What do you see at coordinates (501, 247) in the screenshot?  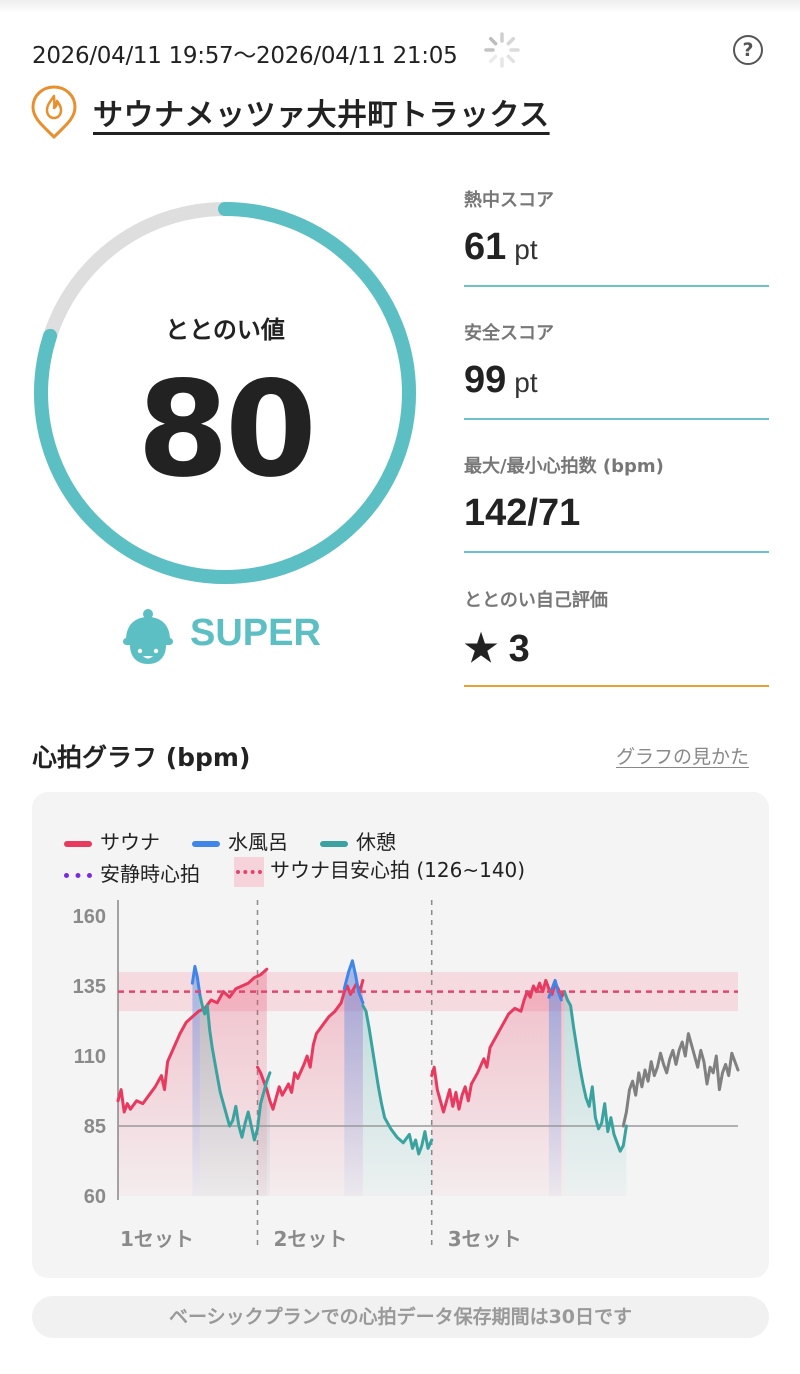 I see `metric-value: 61 pt` at bounding box center [501, 247].